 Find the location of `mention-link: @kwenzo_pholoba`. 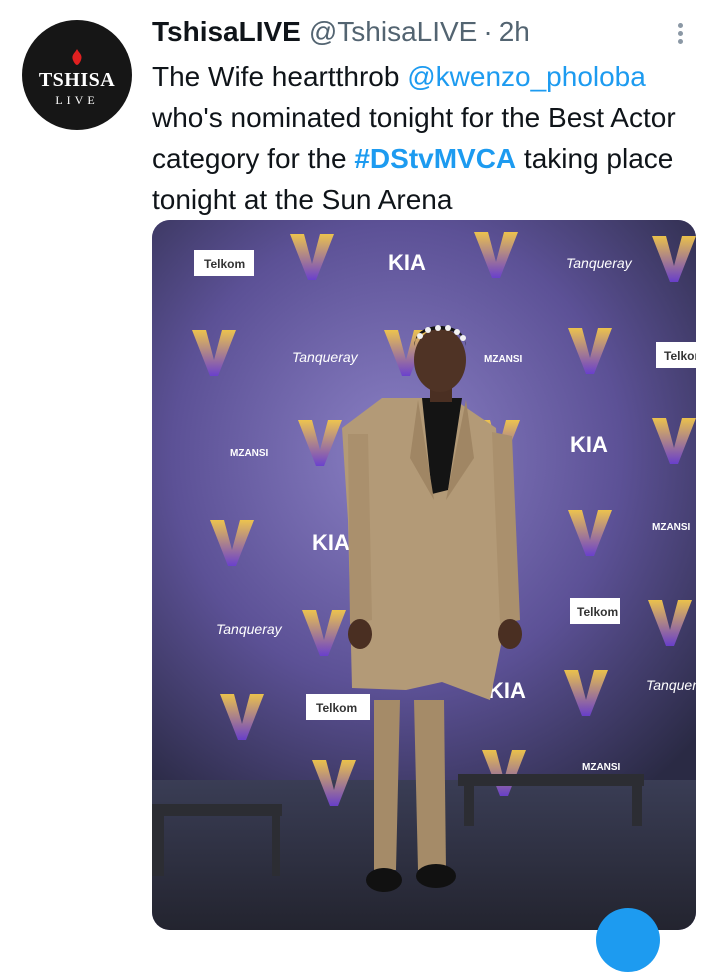

mention-link: @kwenzo_pholoba is located at coordinates (526, 76).